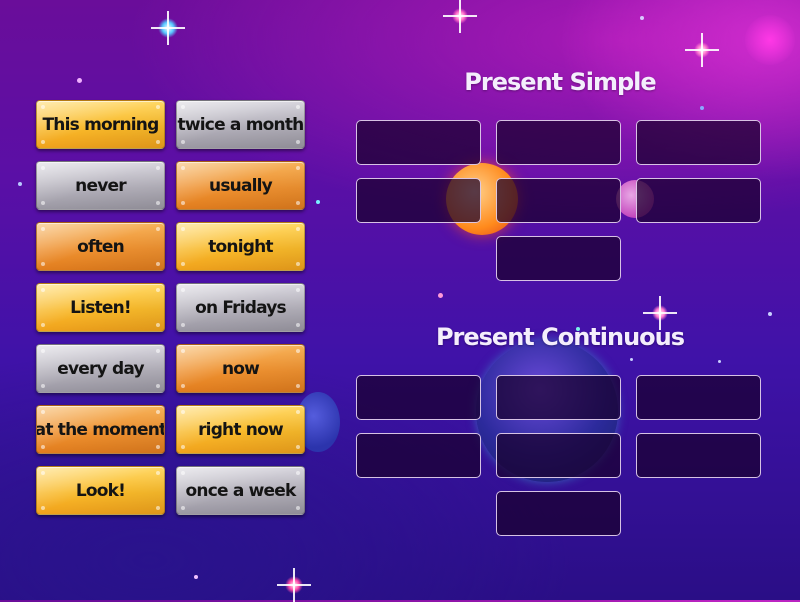 The height and width of the screenshot is (602, 800). I want to click on word-tile: This morning, so click(100, 124).